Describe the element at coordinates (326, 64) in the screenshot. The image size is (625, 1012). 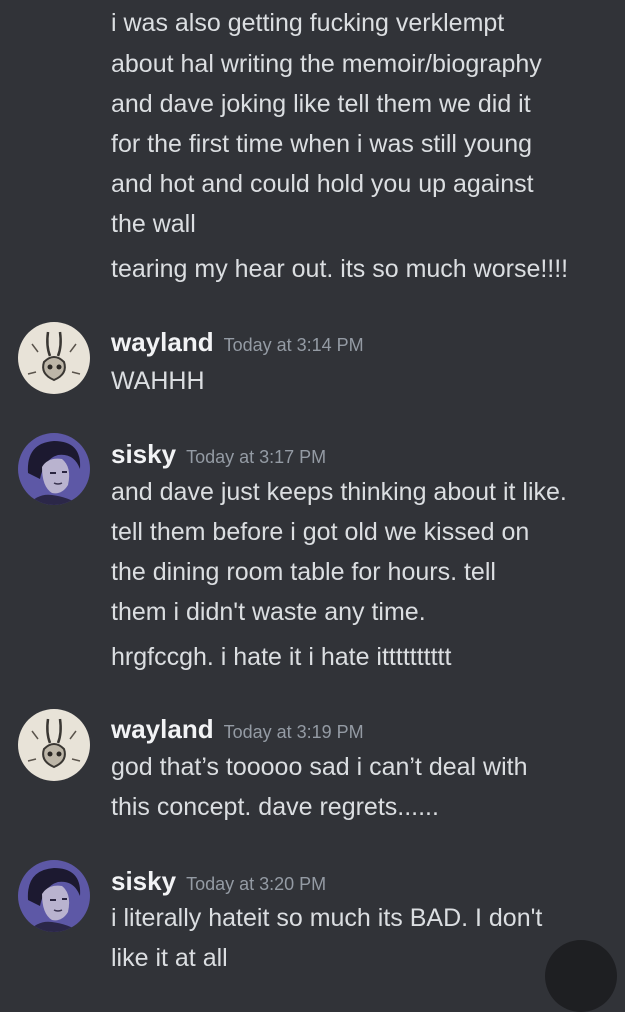
I see `message-line: about hal writing the memoir/biography` at that location.